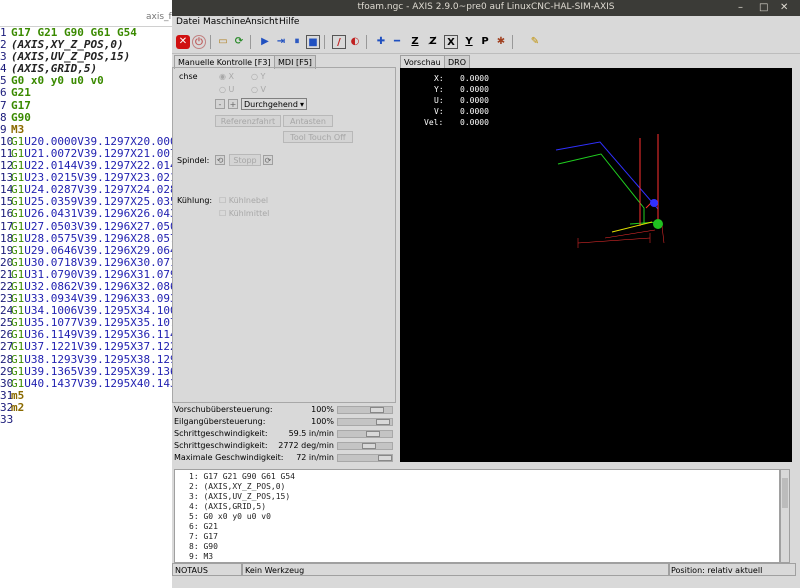 The width and height of the screenshot is (800, 588). I want to click on line-number: 7, so click(3, 105).